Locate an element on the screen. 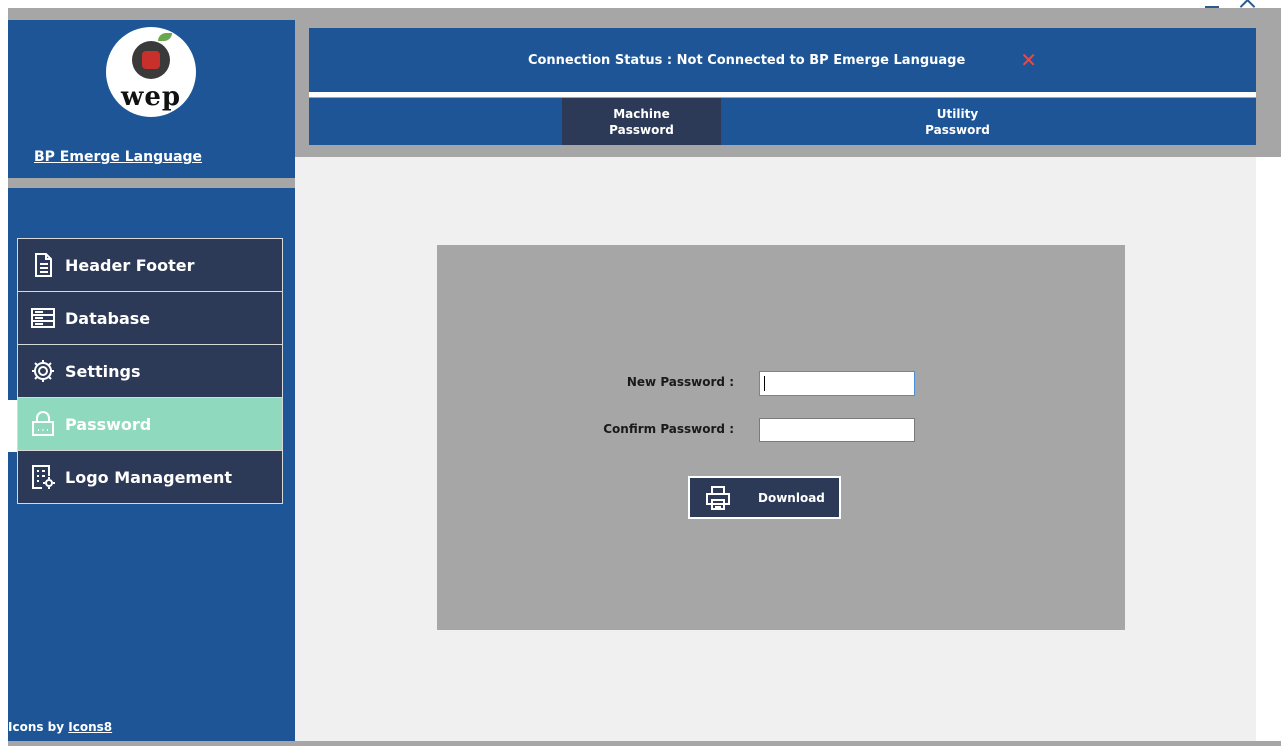 This screenshot has height=746, width=1281. sidebar-item-label: Password is located at coordinates (108, 424).